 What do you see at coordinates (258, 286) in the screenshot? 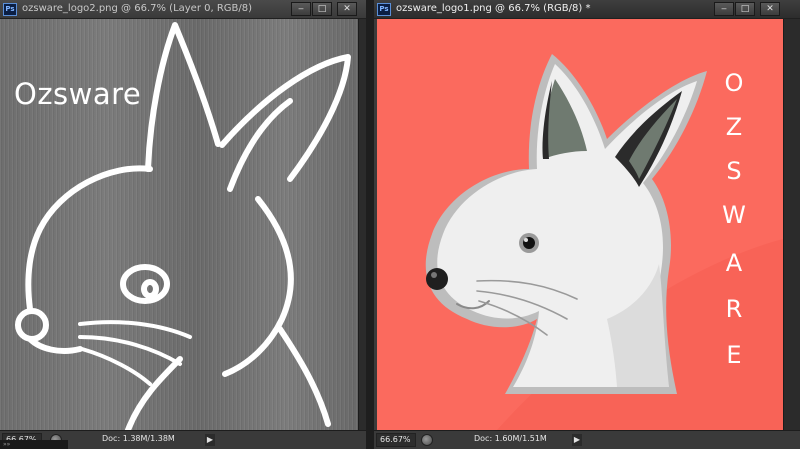
I see `cheek-outline` at bounding box center [258, 286].